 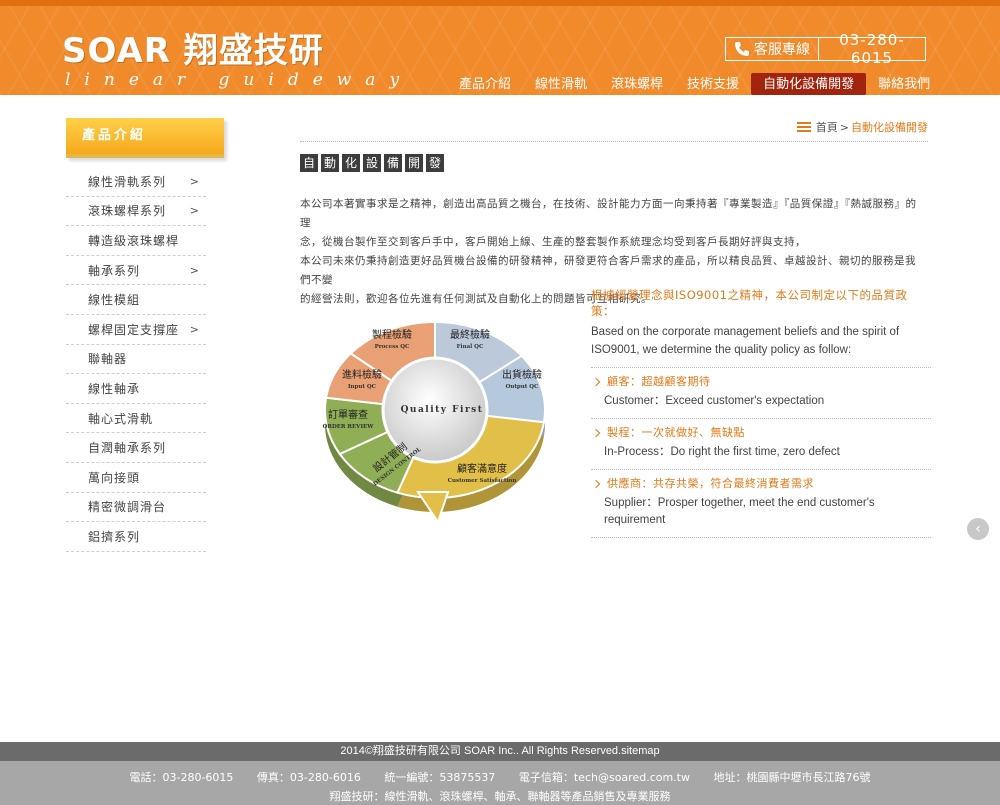 What do you see at coordinates (127, 211) in the screenshot?
I see `sidebar-item-label: 滾珠螺桿系列` at bounding box center [127, 211].